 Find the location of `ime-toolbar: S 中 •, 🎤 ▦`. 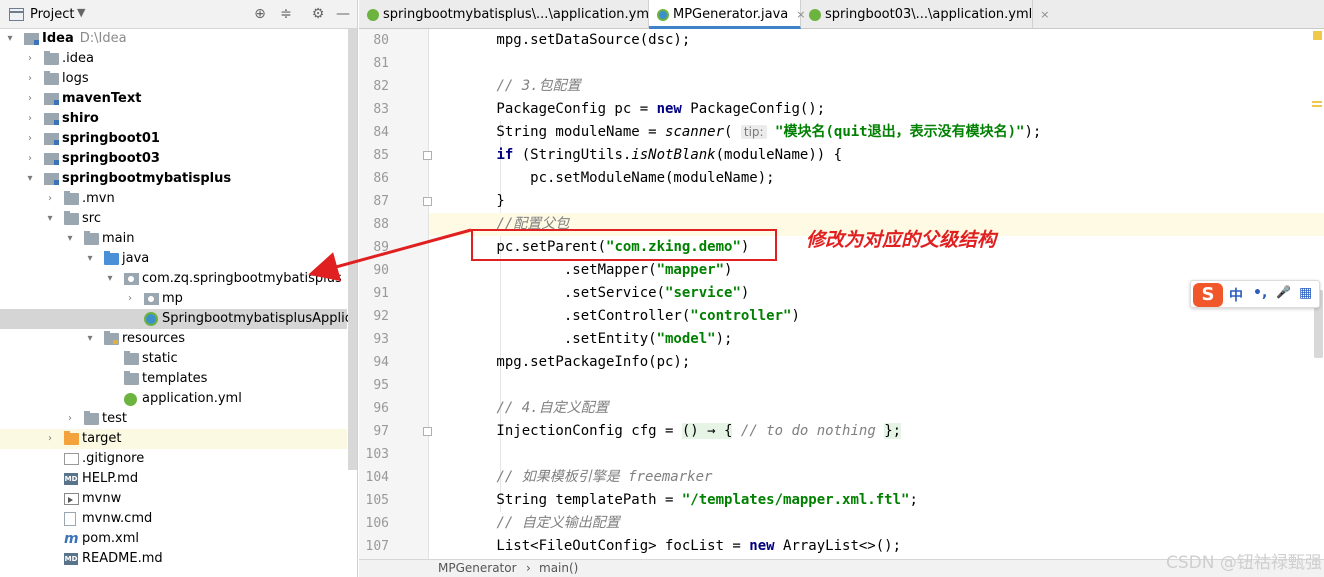

ime-toolbar: S 中 •, 🎤 ▦ is located at coordinates (1255, 294).